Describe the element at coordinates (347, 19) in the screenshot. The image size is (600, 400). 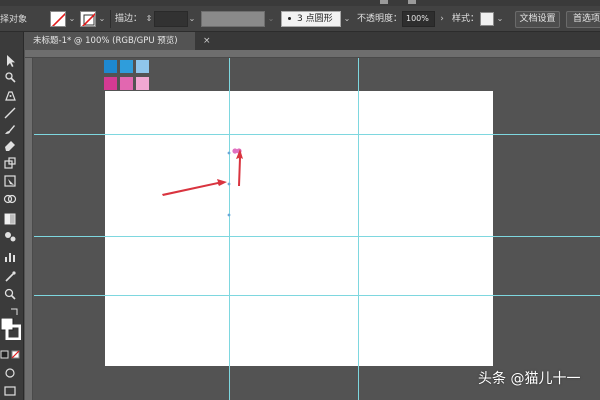
I see `brush-chevron-icon: ⌄` at that location.